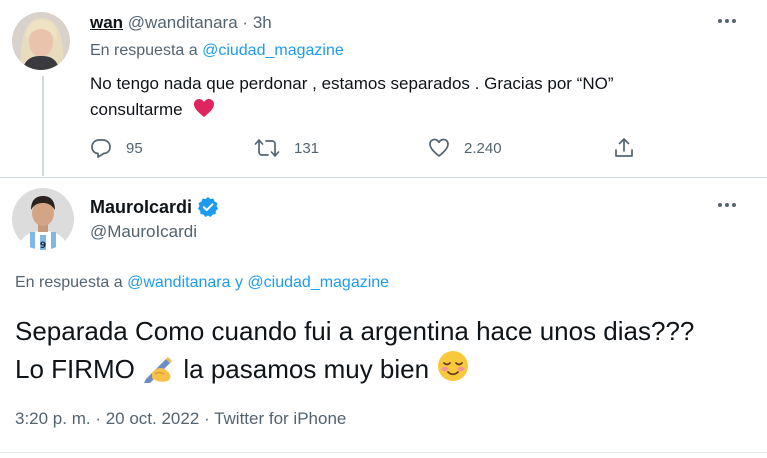 This screenshot has width=767, height=458. I want to click on reply-button: 95, so click(116, 148).